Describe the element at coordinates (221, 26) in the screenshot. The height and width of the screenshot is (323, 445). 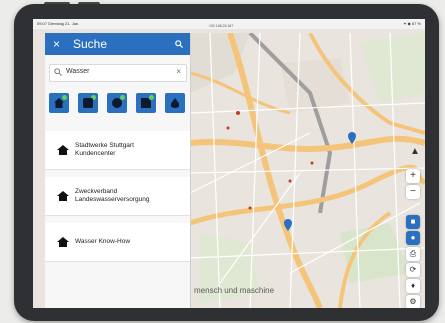
I see `status-url: 192.168.24.167` at that location.